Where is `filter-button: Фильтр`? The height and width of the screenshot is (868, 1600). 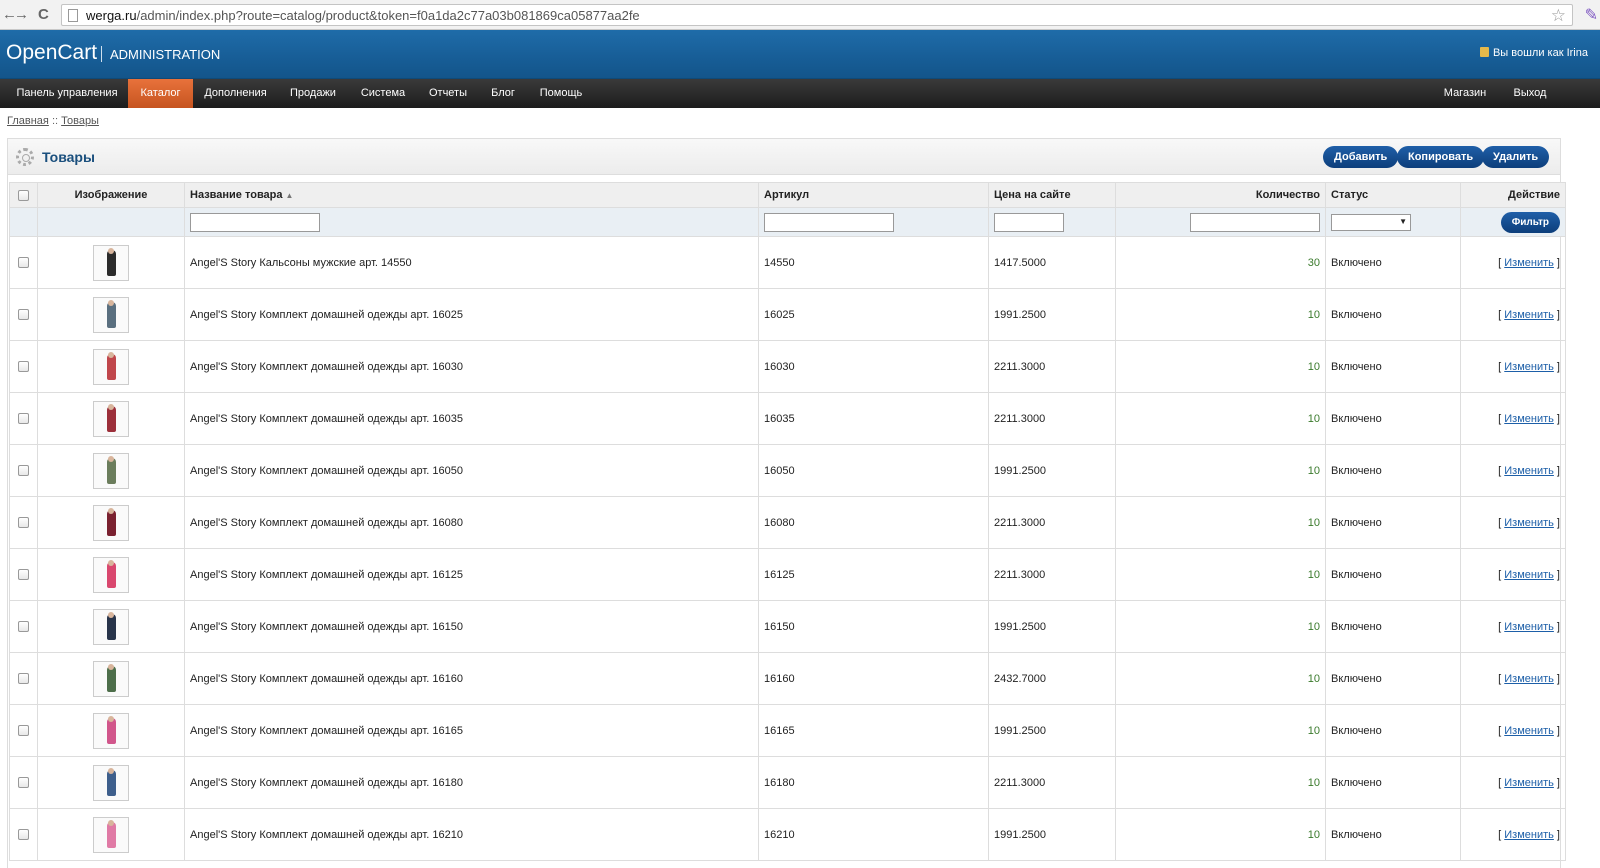
filter-button: Фильтр is located at coordinates (1530, 222).